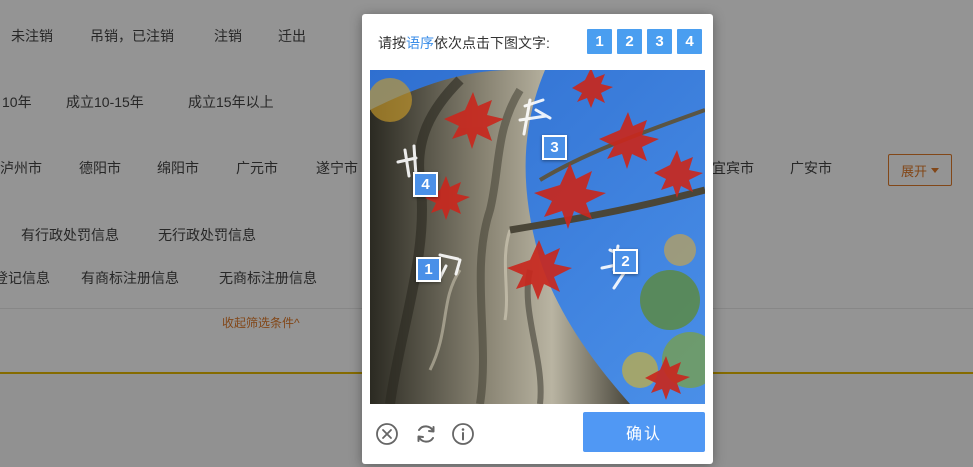 The width and height of the screenshot is (973, 467). I want to click on prompt-highlight: 语序, so click(420, 43).